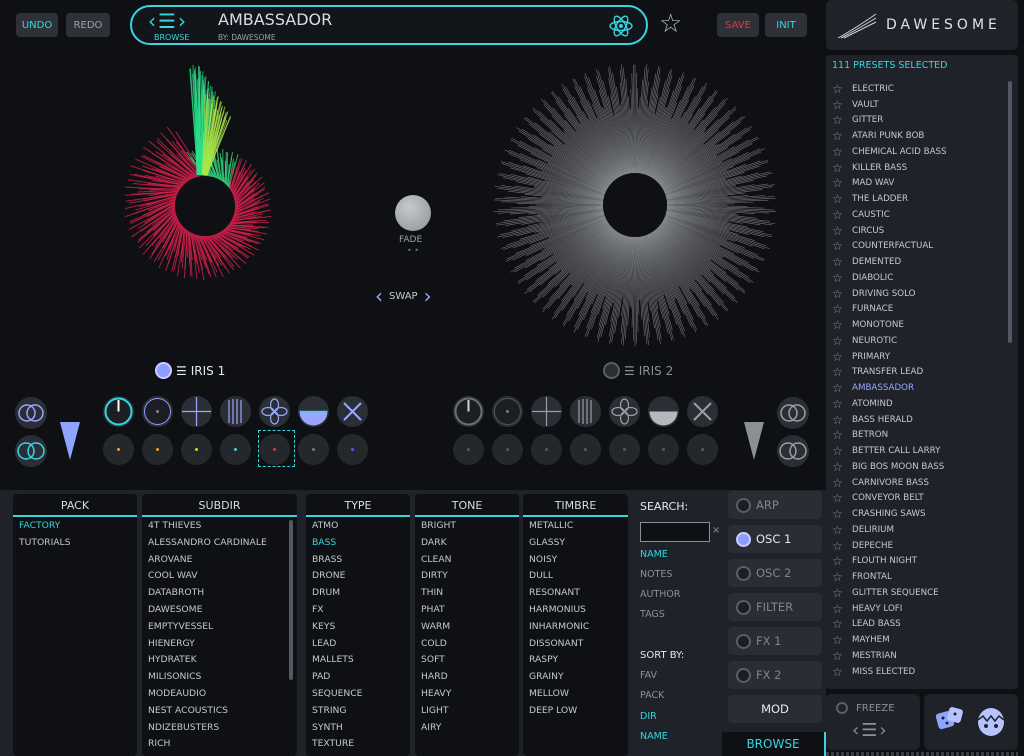 The image size is (1024, 756). What do you see at coordinates (917, 341) in the screenshot?
I see `preset-item: ☆ NEUROTIC` at bounding box center [917, 341].